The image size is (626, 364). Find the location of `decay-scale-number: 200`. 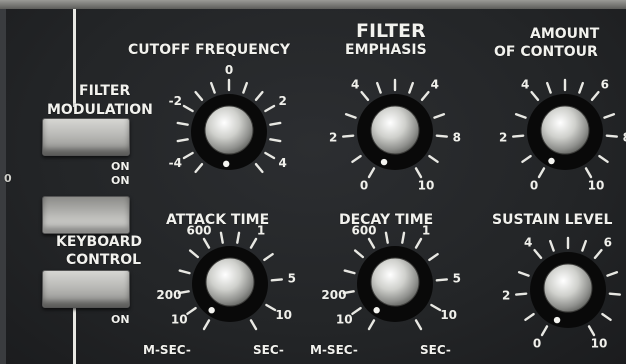

decay-scale-number: 200 is located at coordinates (333, 295).